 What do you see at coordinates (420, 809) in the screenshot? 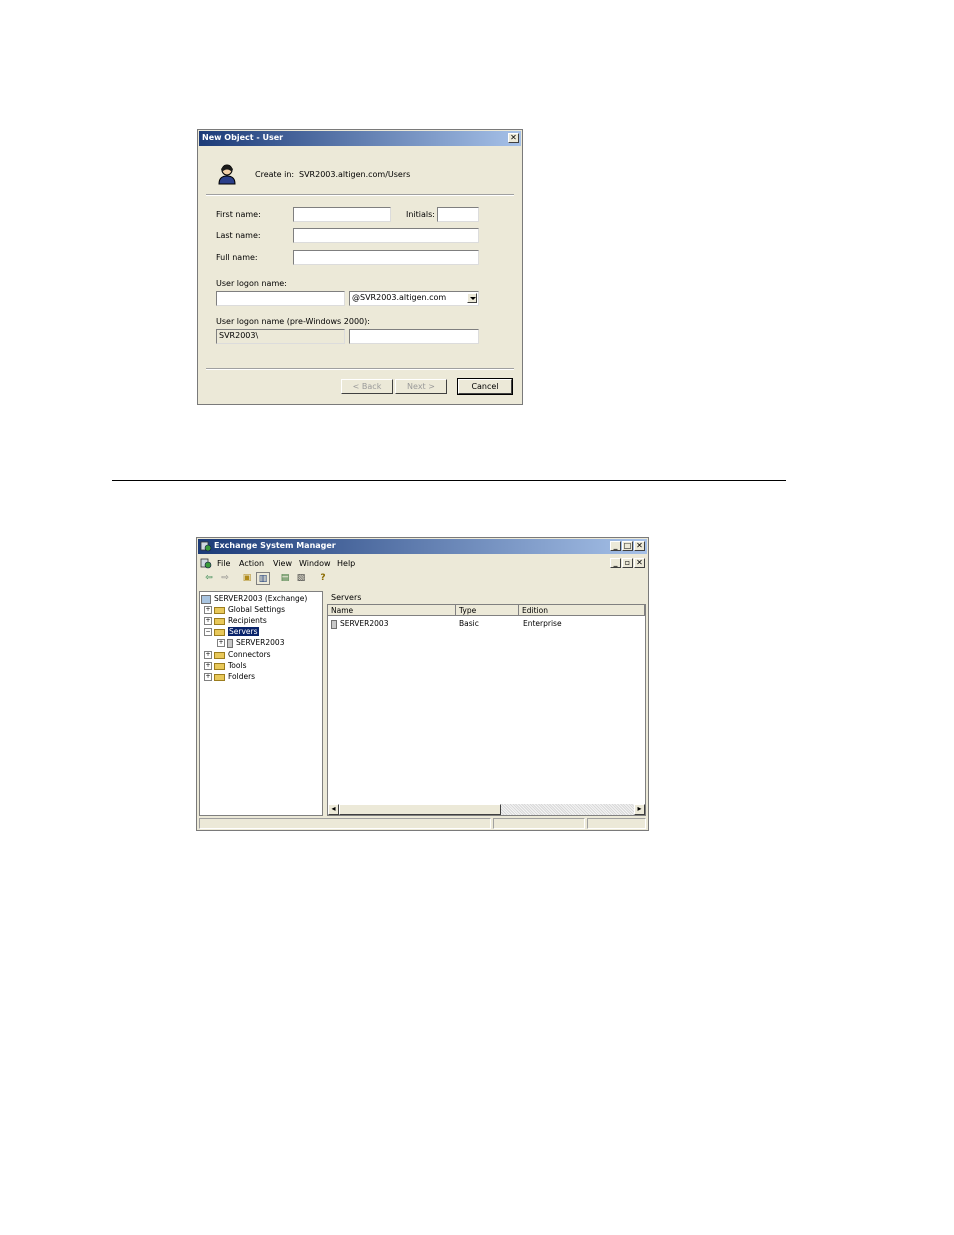
I see `scroll-thumb` at bounding box center [420, 809].